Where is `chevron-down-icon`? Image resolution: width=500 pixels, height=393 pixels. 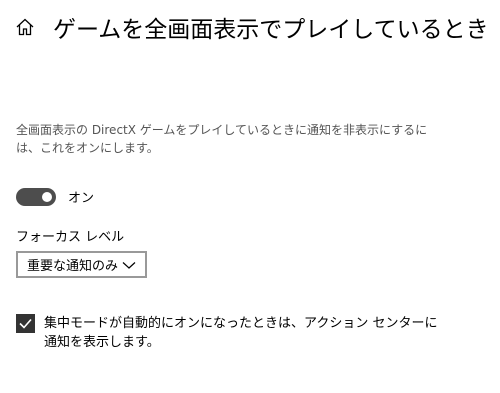 chevron-down-icon is located at coordinates (129, 265).